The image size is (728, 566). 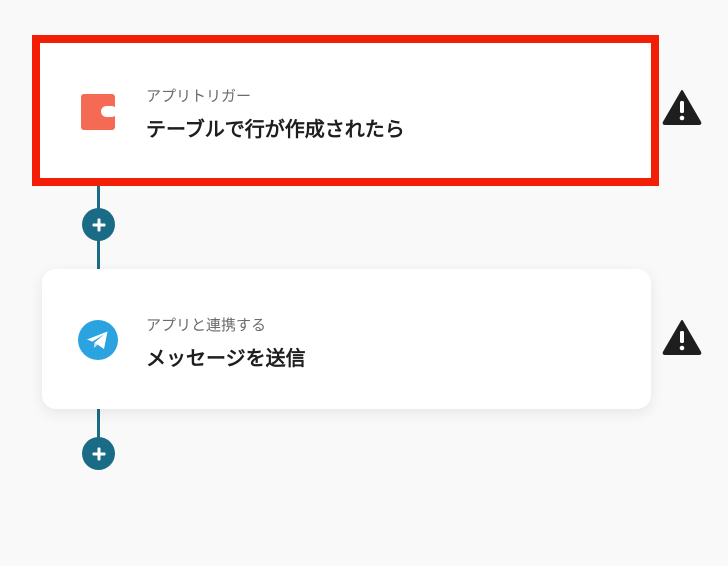 I want to click on flow-connector-bottom, so click(x=98, y=423).